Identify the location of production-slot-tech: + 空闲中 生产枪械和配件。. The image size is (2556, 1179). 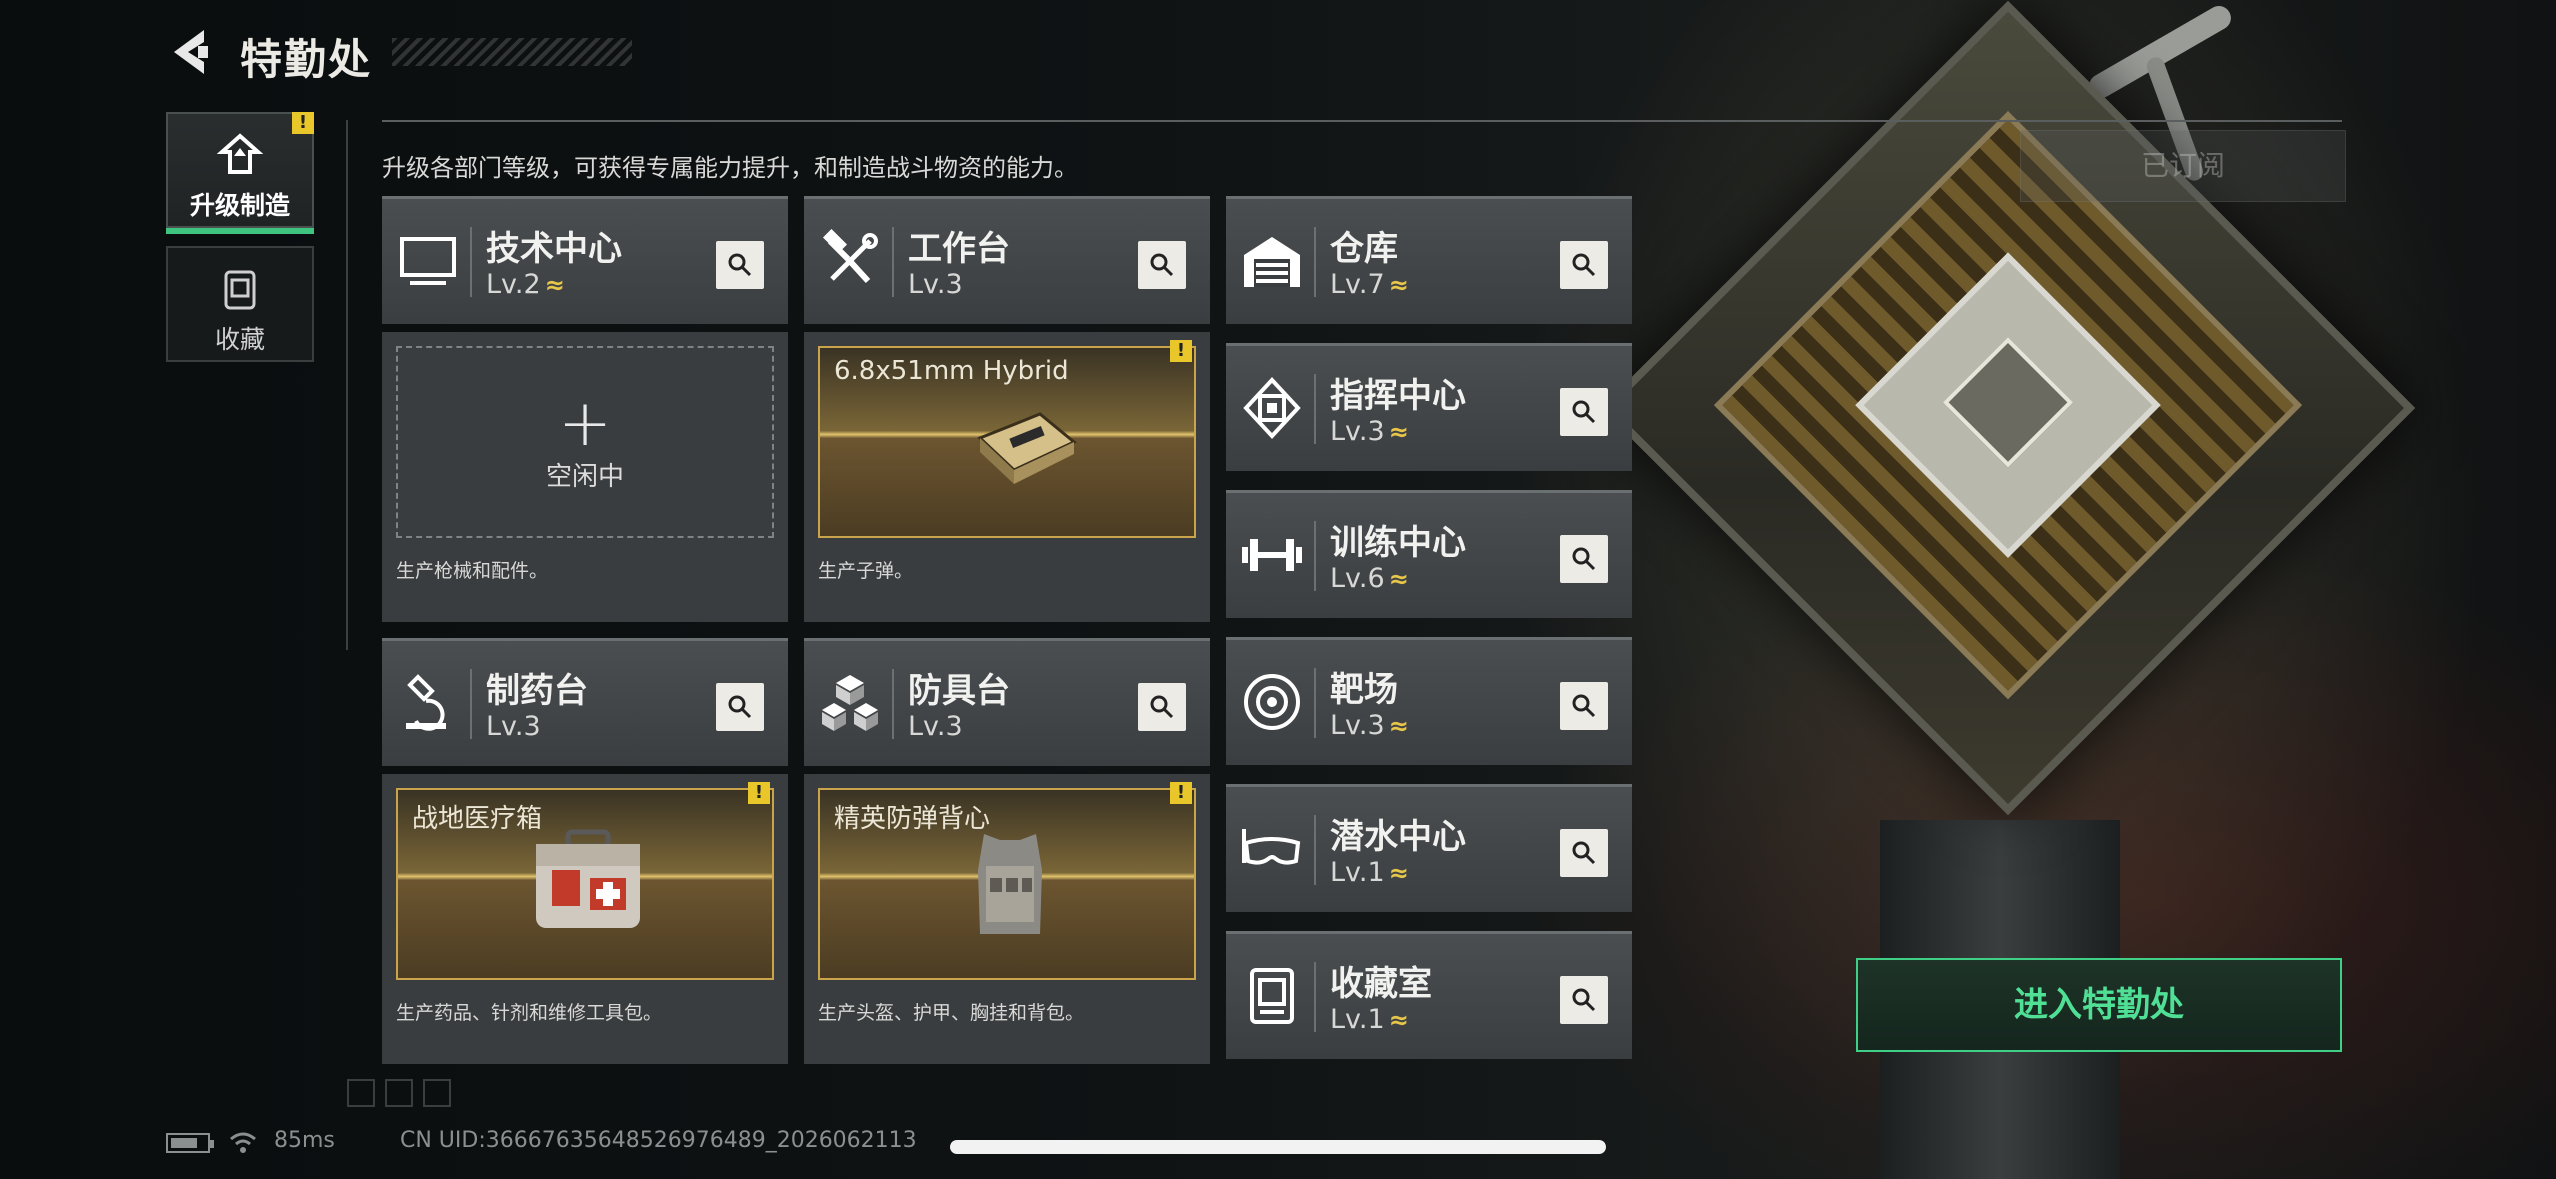
(585, 477).